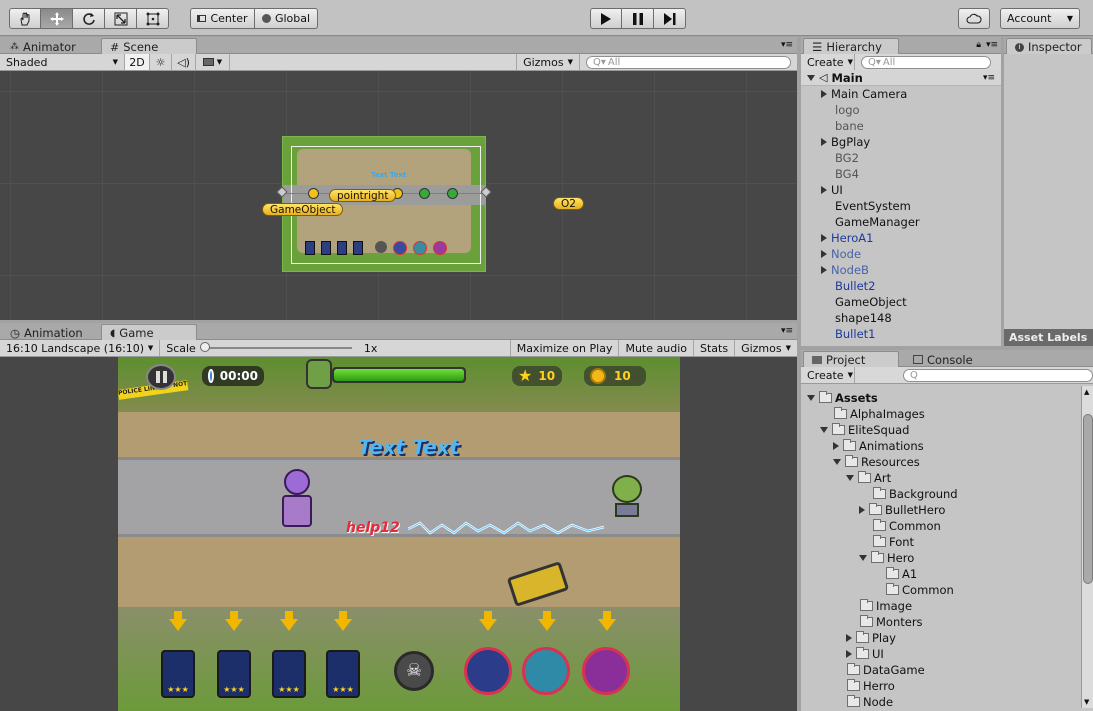 The height and width of the screenshot is (711, 1093). Describe the element at coordinates (878, 446) in the screenshot. I see `project-item: Animations` at that location.